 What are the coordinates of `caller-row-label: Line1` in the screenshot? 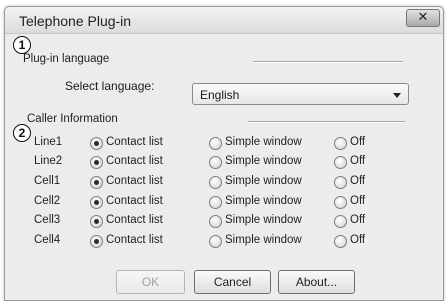 It's located at (48, 142).